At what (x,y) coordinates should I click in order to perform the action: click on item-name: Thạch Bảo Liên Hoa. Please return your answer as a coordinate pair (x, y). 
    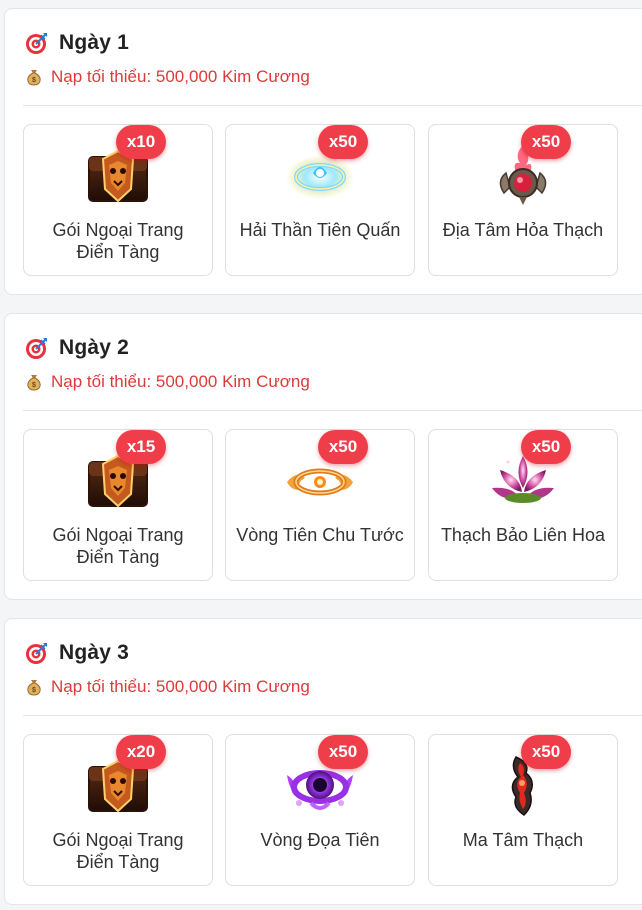
    Looking at the image, I should click on (523, 535).